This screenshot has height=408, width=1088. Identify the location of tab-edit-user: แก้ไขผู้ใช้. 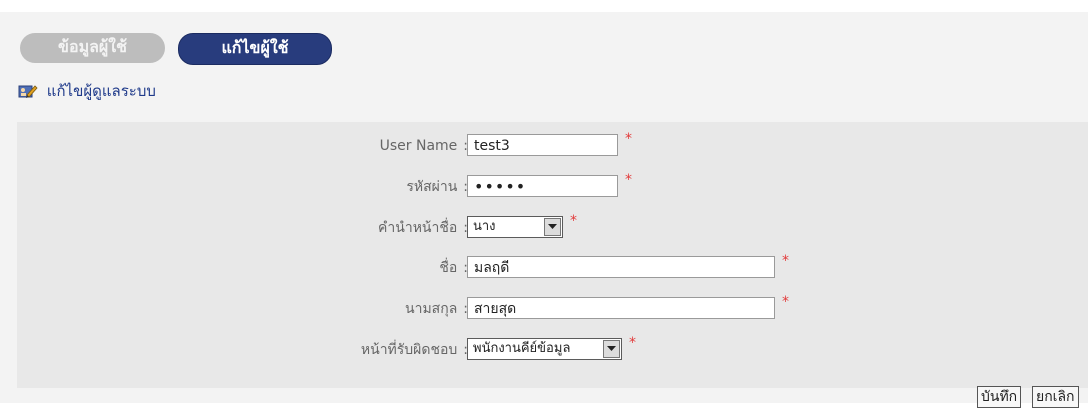
(255, 49).